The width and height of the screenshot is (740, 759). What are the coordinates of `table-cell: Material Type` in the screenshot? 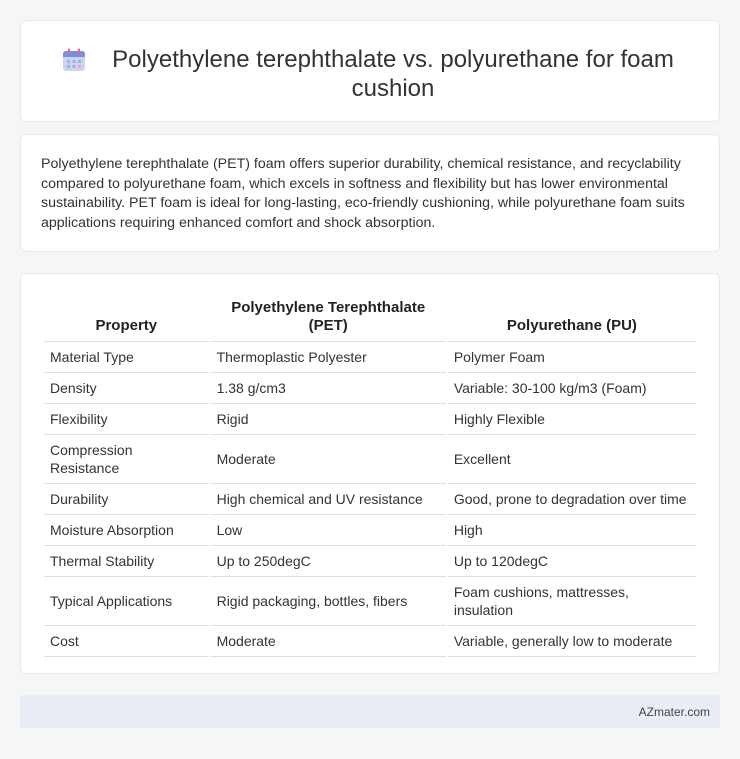 It's located at (126, 357).